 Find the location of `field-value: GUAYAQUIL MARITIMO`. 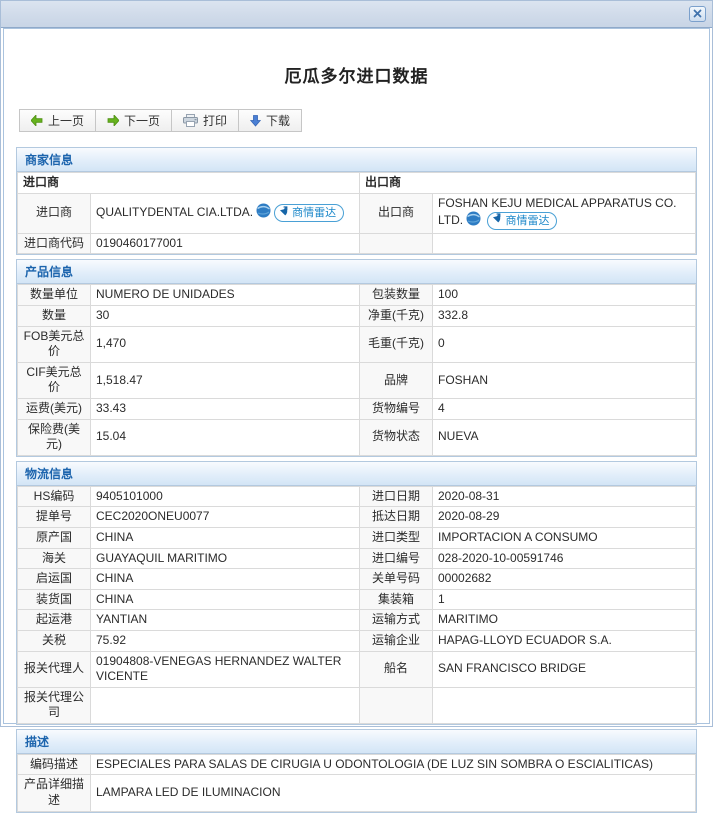

field-value: GUAYAQUIL MARITIMO is located at coordinates (225, 558).